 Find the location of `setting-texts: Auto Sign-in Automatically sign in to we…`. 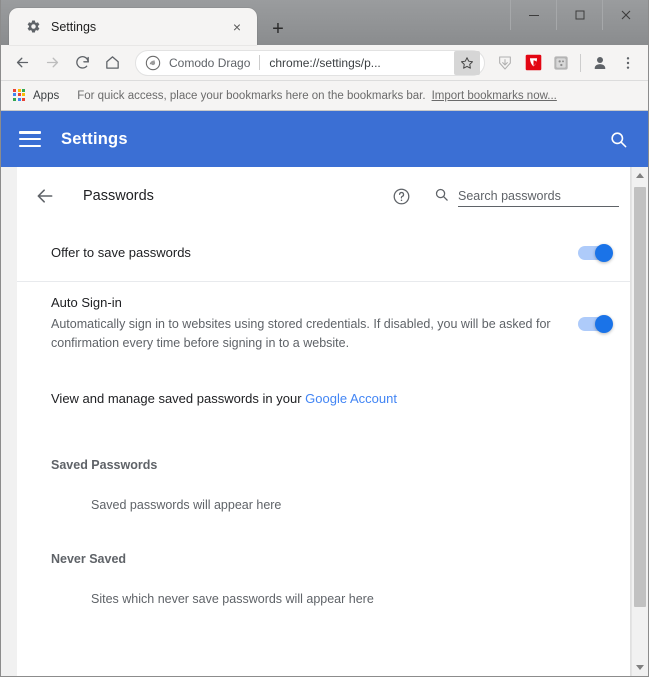

setting-texts: Auto Sign-in Automatically sign in to we… is located at coordinates (314, 323).